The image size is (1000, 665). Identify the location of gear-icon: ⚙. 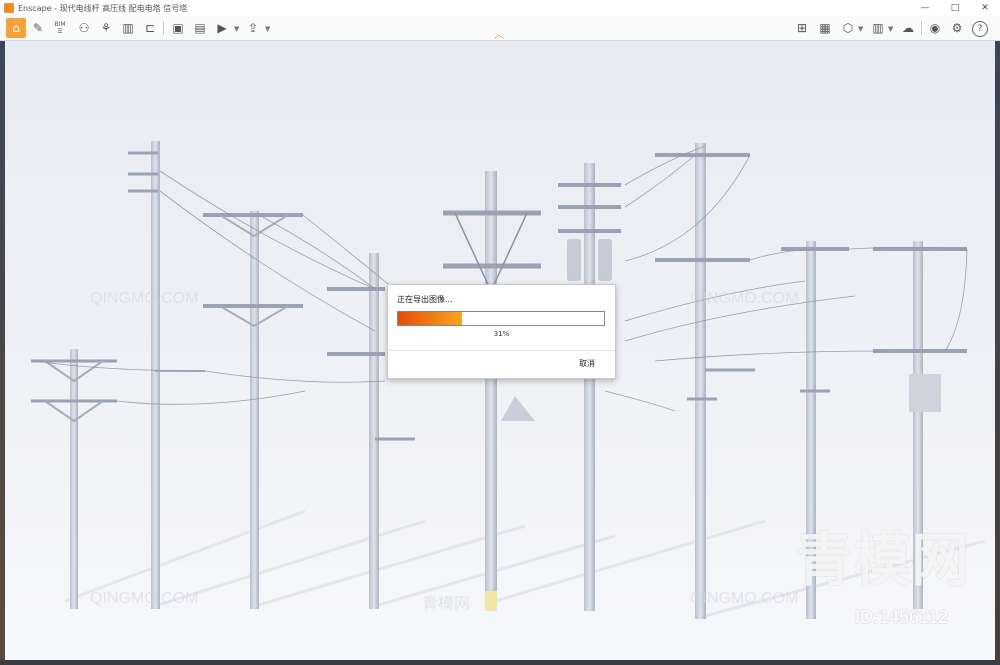
(957, 28).